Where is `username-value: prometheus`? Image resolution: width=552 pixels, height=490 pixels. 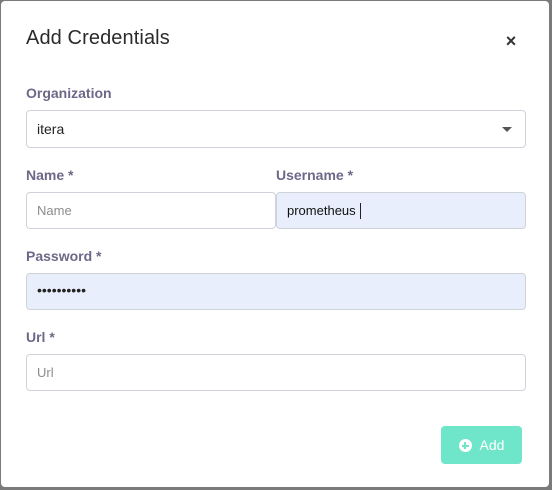 username-value: prometheus is located at coordinates (321, 210).